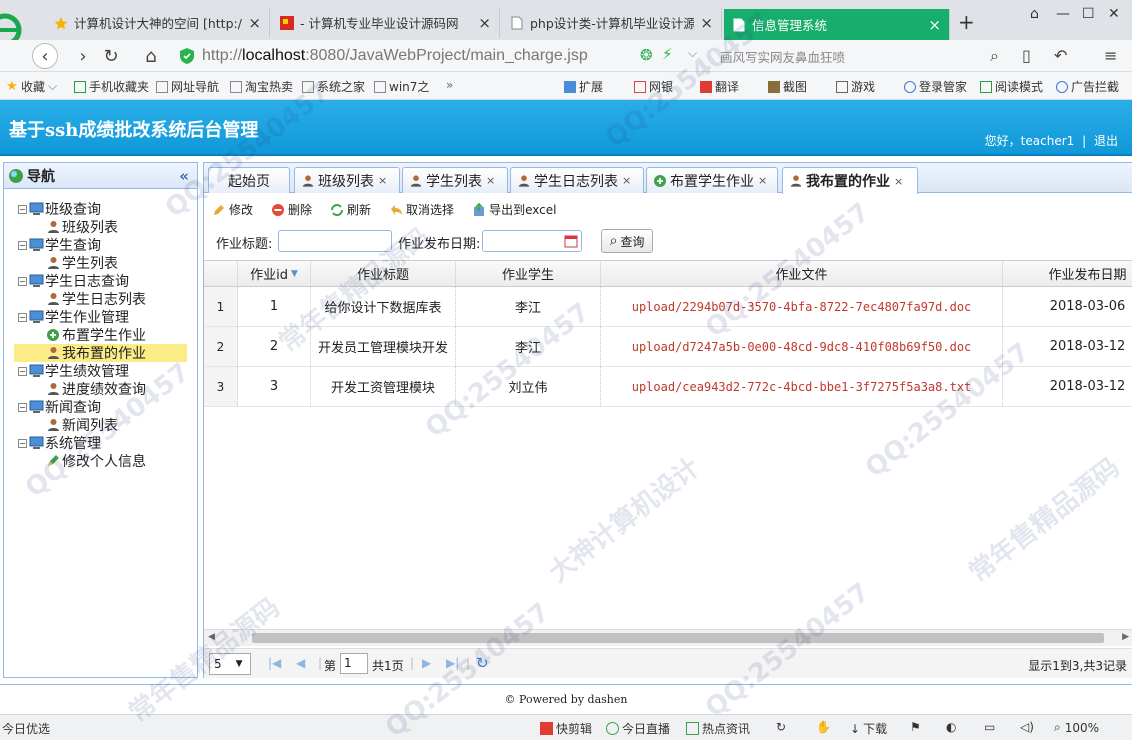 The height and width of the screenshot is (740, 1132). What do you see at coordinates (571, 241) in the screenshot?
I see `calendar-icon` at bounding box center [571, 241].